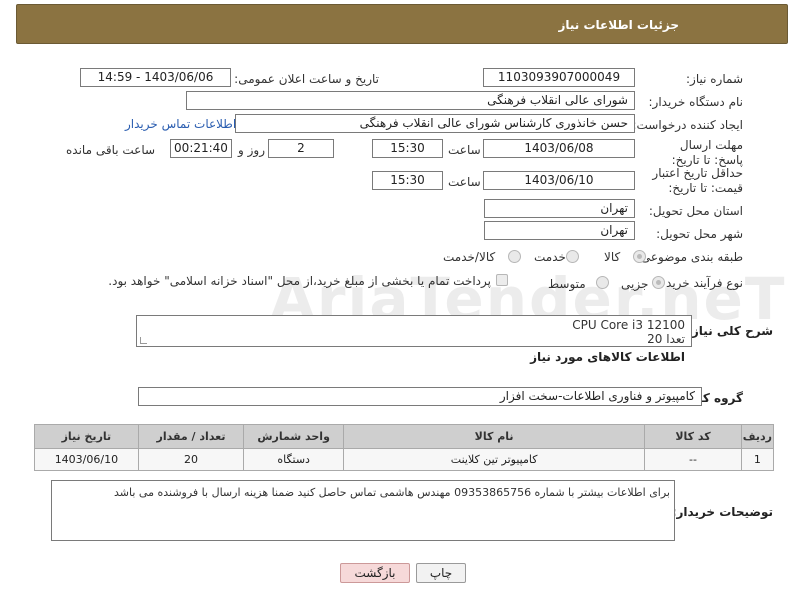 This screenshot has height=598, width=789. I want to click on buyer-notes-label: توضیحات خریدار:, so click(722, 512).